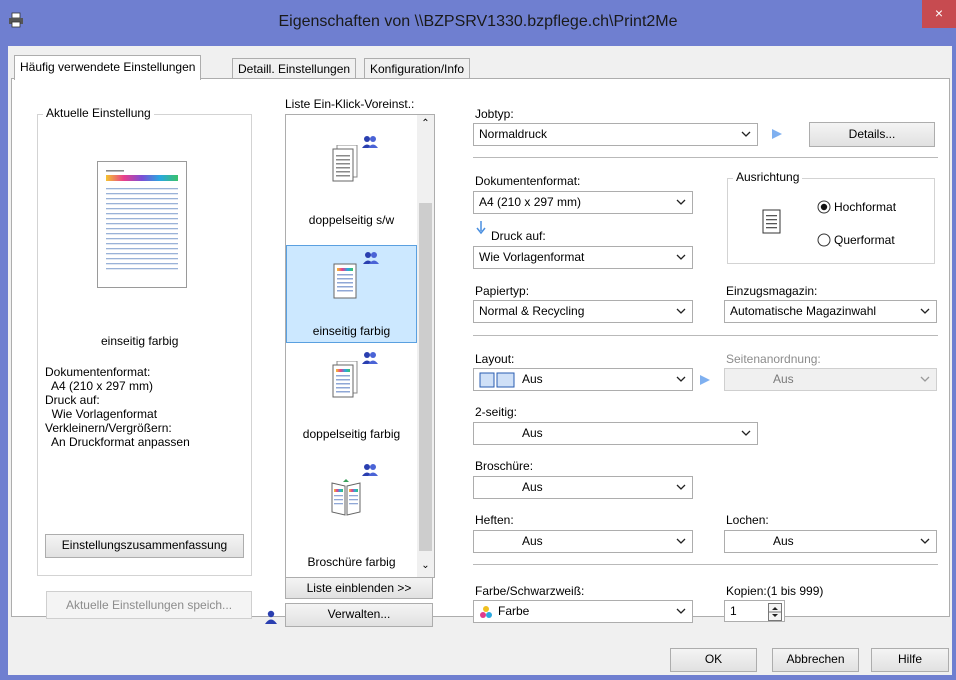 This screenshot has height=680, width=956. What do you see at coordinates (864, 240) in the screenshot?
I see `landscape-label: Querformat` at bounding box center [864, 240].